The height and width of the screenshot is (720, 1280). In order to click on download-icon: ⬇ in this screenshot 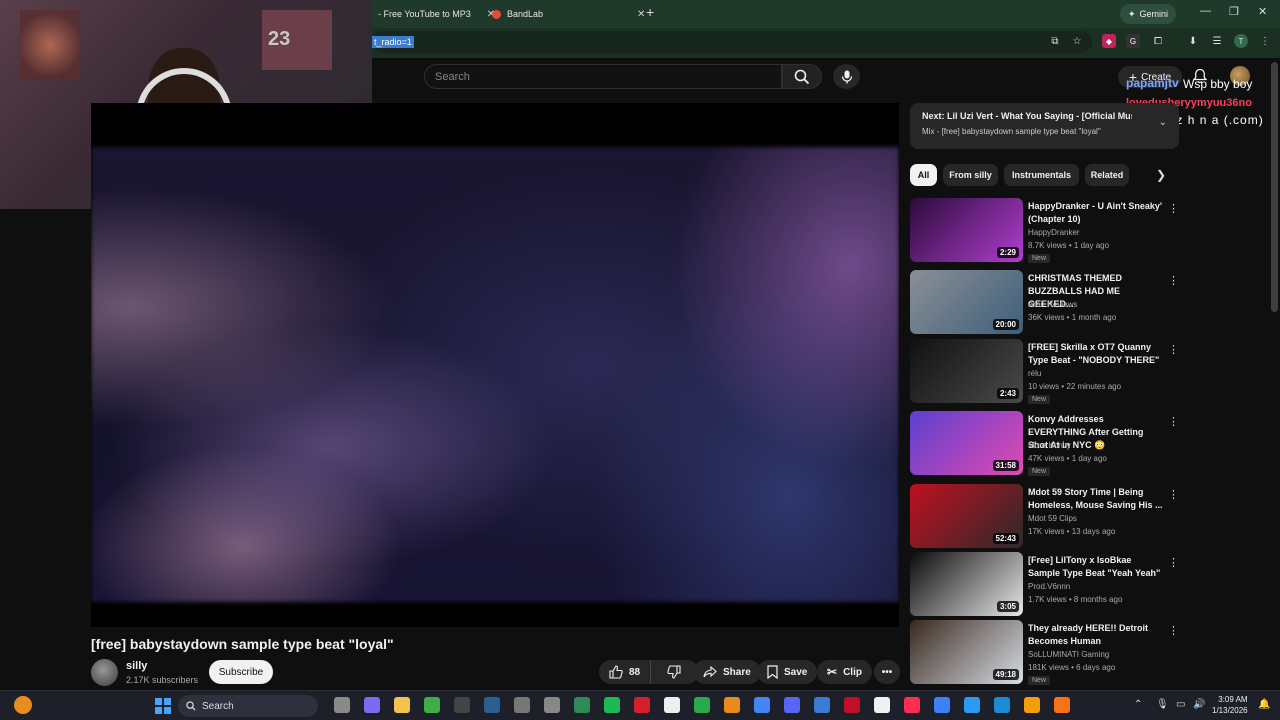, I will do `click(1193, 41)`.